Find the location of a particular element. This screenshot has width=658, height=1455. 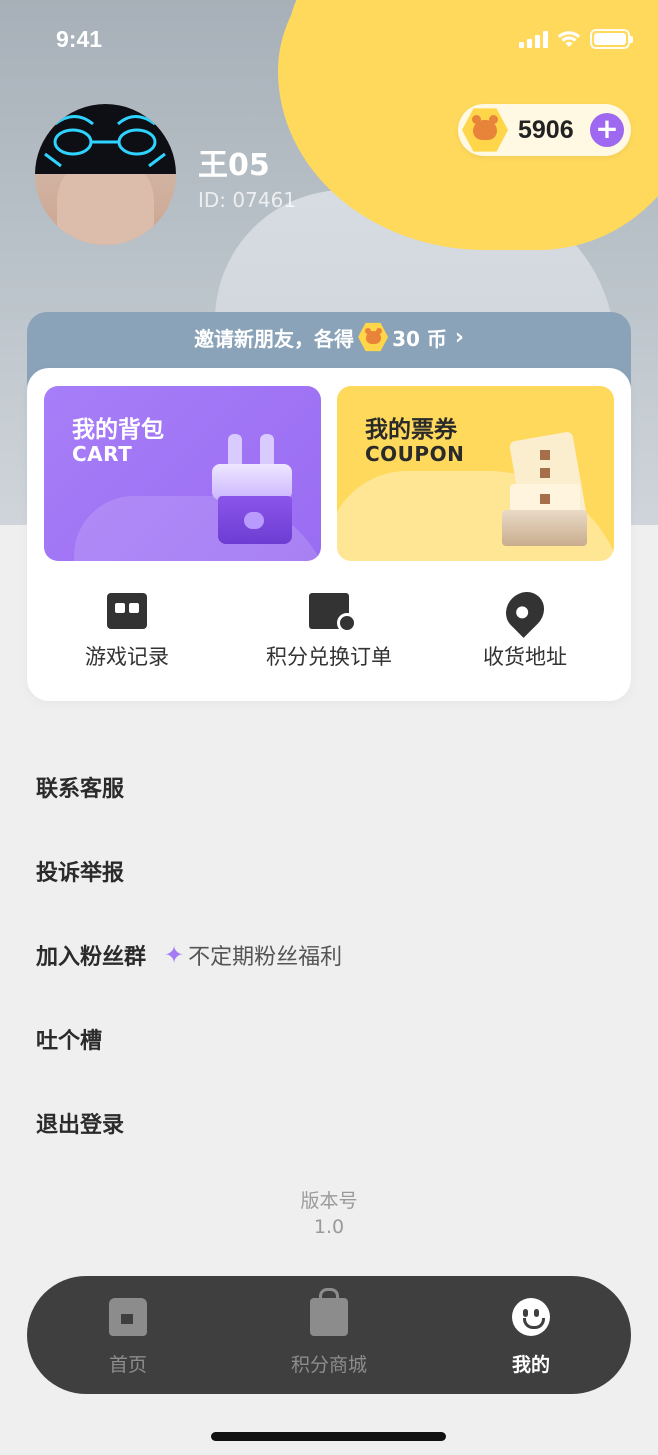

fan-note-text: 不定期粉丝福利 is located at coordinates (265, 957).